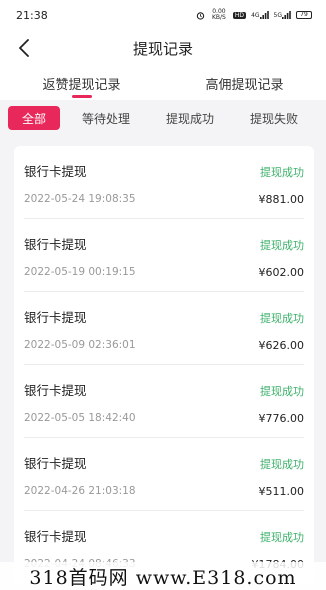 This screenshot has width=326, height=590. Describe the element at coordinates (200, 15) in the screenshot. I see `alarm-icon` at that location.